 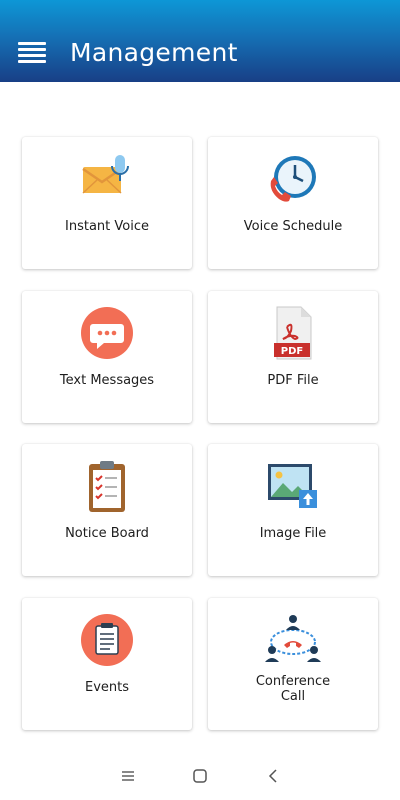 What do you see at coordinates (292, 486) in the screenshot?
I see `image-upload-icon` at bounding box center [292, 486].